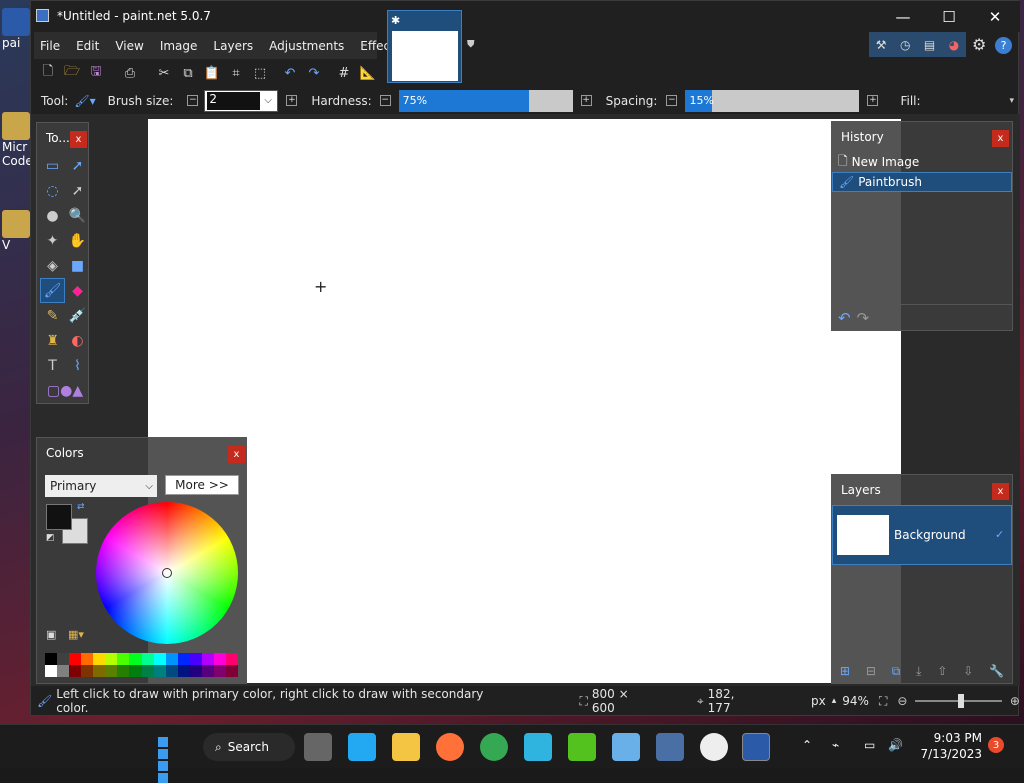  I want to click on add-layer-icon: ⊞, so click(845, 671).